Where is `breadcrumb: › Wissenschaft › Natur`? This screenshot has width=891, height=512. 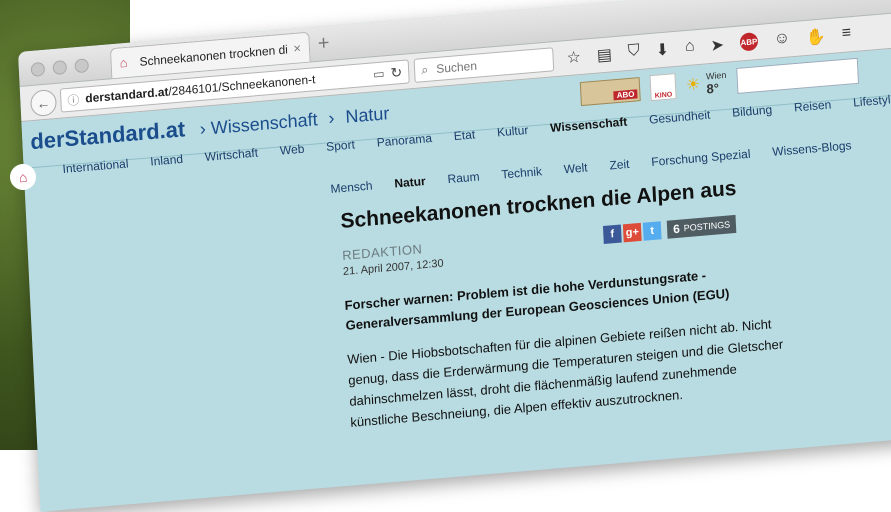 breadcrumb: › Wissenschaft › Natur is located at coordinates (294, 121).